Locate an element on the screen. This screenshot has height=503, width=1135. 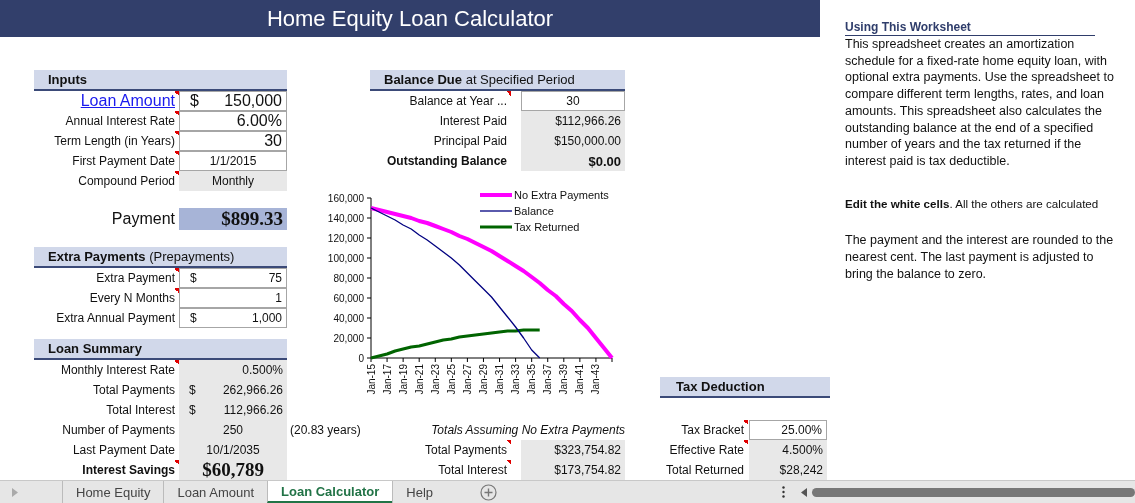
axis-tick-label: Jan-17 is located at coordinates (387, 379).